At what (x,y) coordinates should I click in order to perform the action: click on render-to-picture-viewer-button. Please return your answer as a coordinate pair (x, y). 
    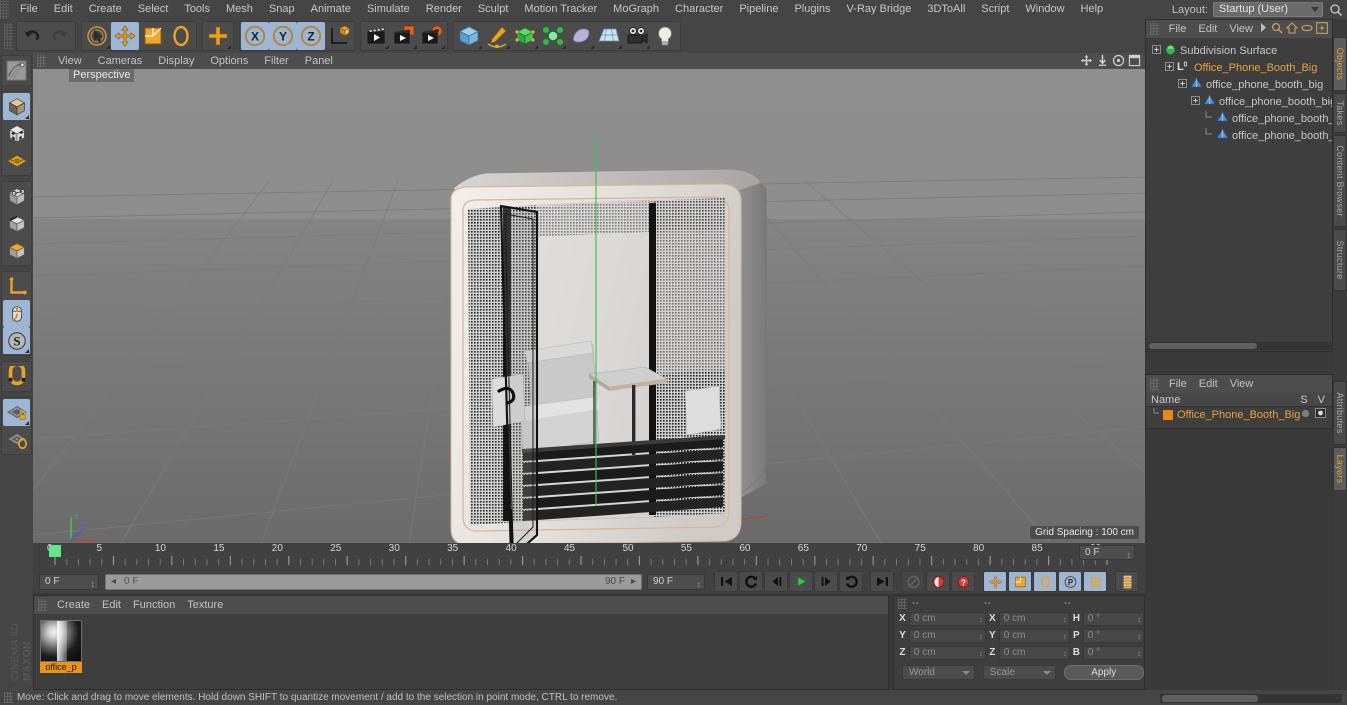
    Looking at the image, I should click on (404, 36).